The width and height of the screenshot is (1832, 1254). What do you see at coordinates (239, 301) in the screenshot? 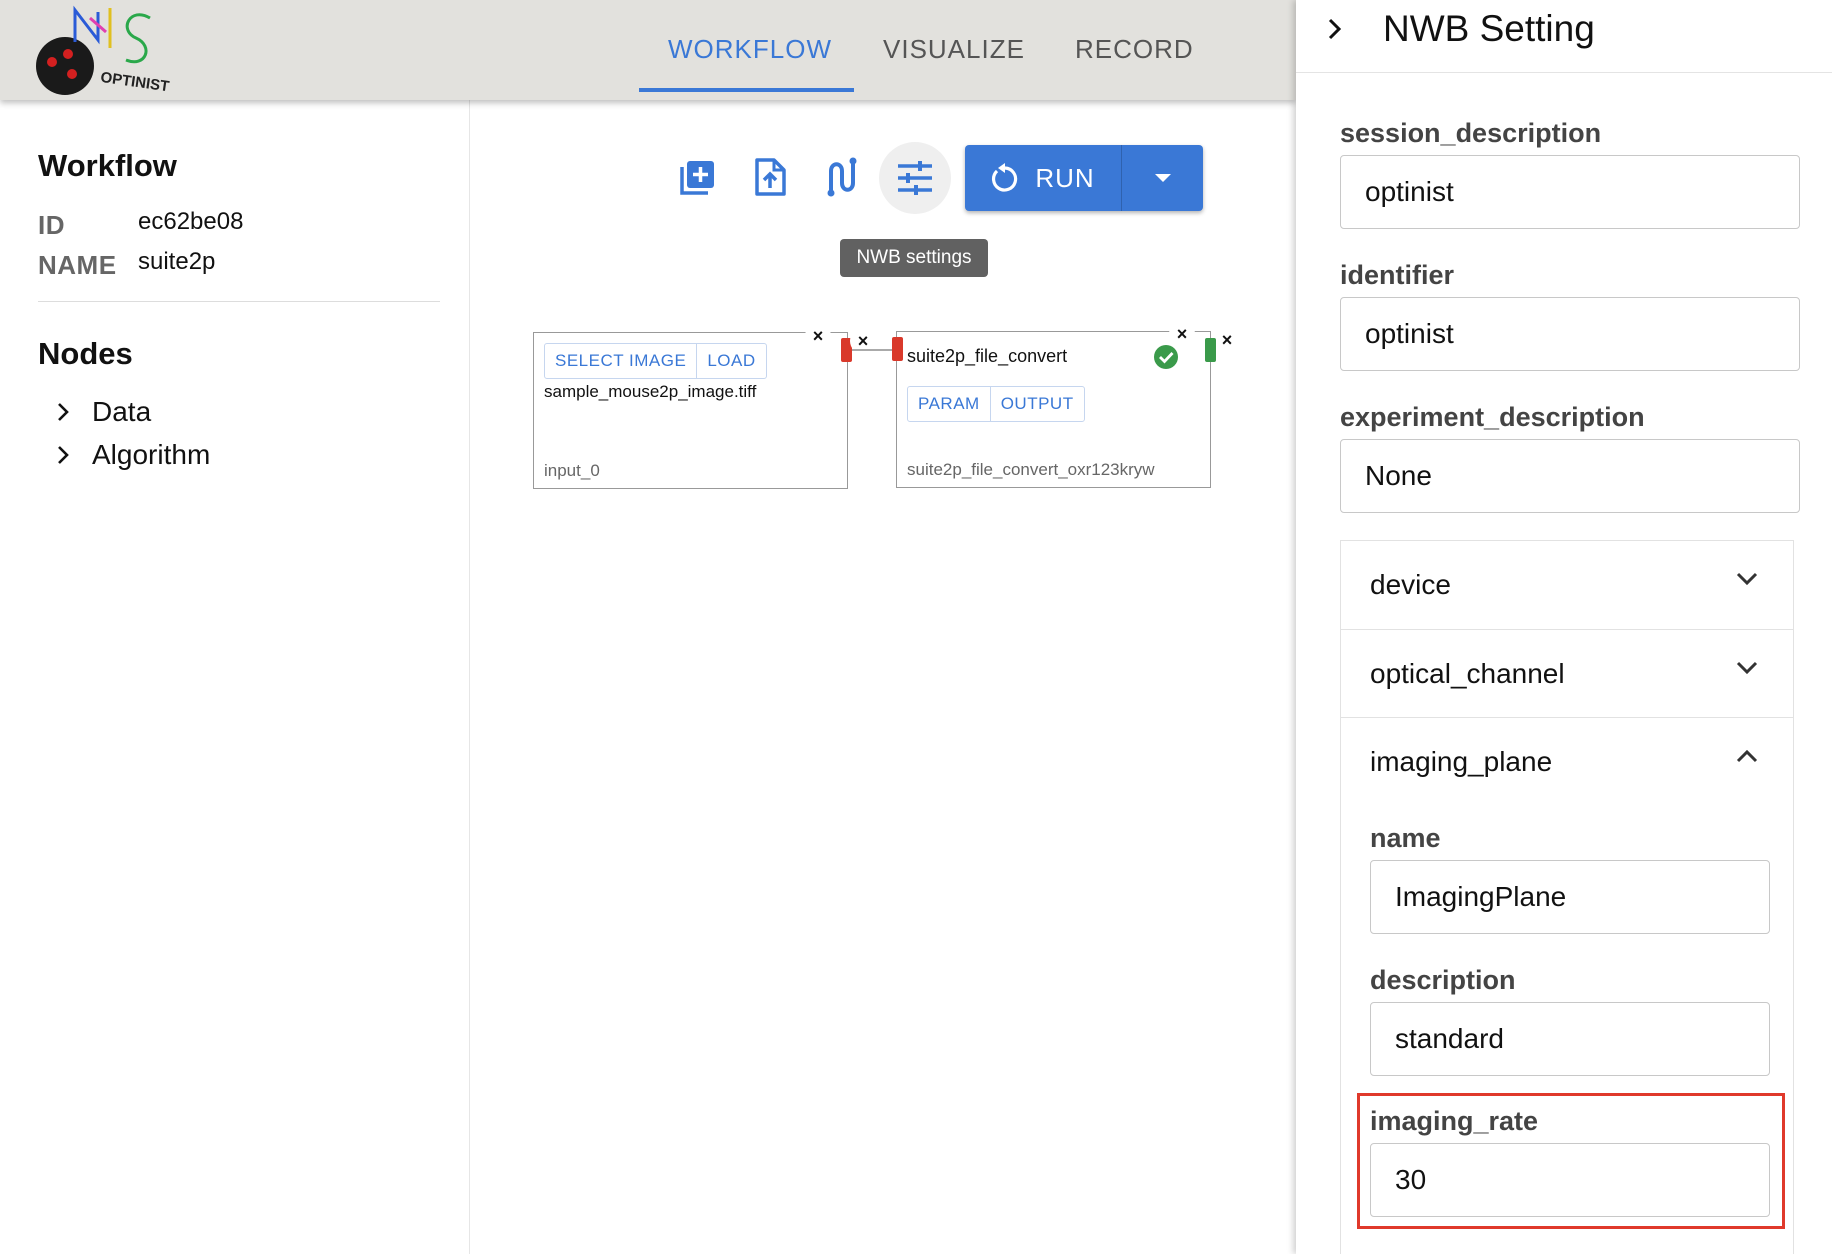
I see `sidebar-divider` at bounding box center [239, 301].